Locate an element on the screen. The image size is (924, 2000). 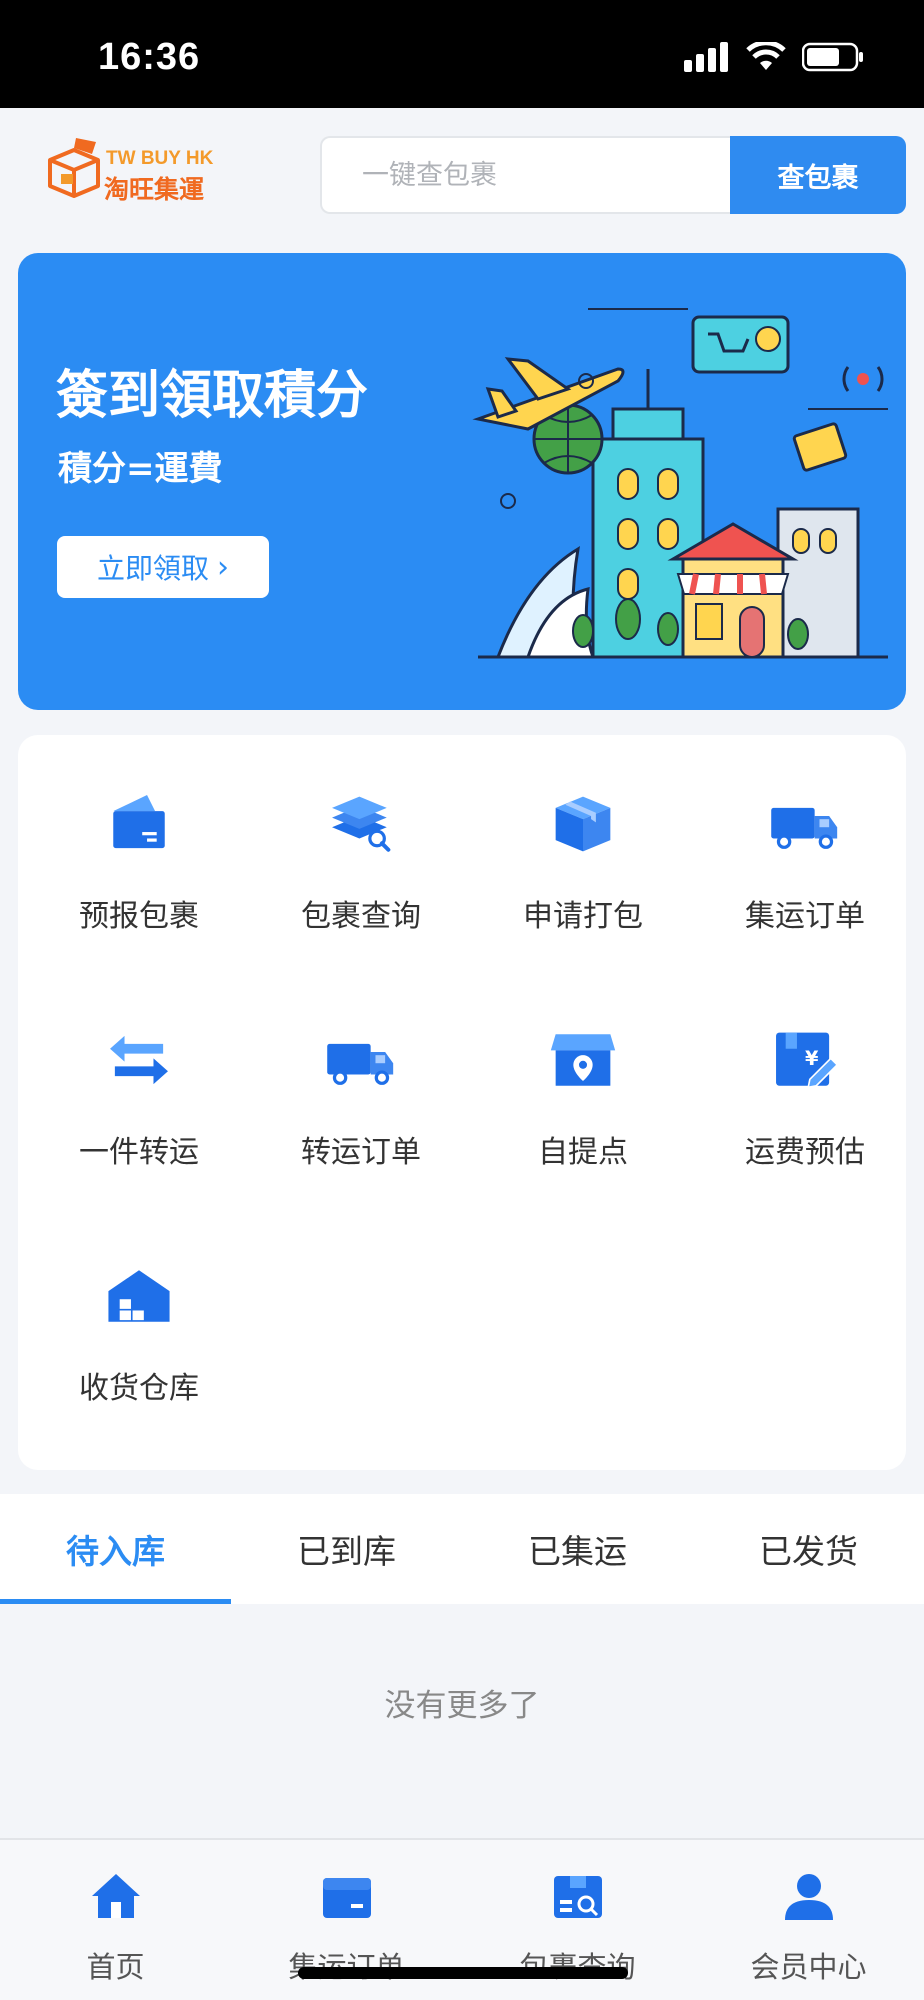
order-icon is located at coordinates (346, 1898).